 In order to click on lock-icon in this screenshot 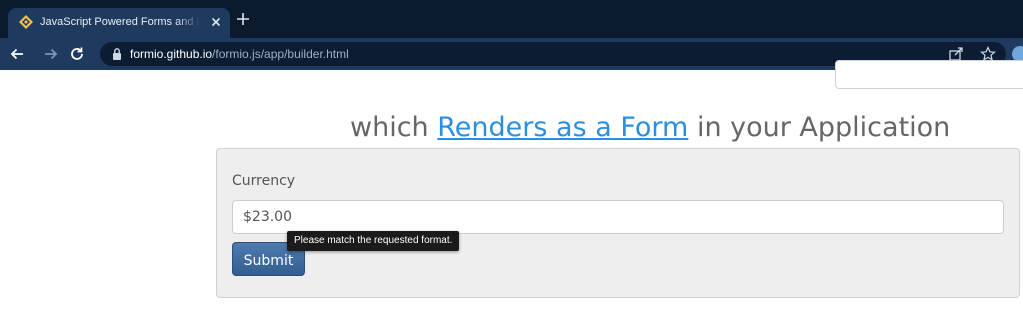, I will do `click(117, 54)`.